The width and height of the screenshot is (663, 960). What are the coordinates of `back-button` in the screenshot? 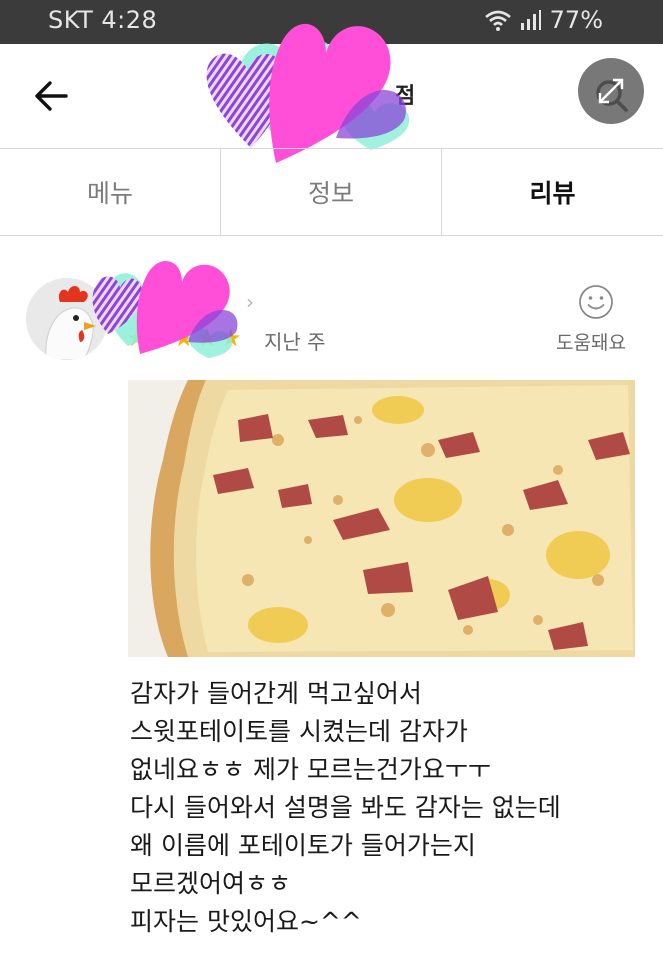 It's located at (52, 96).